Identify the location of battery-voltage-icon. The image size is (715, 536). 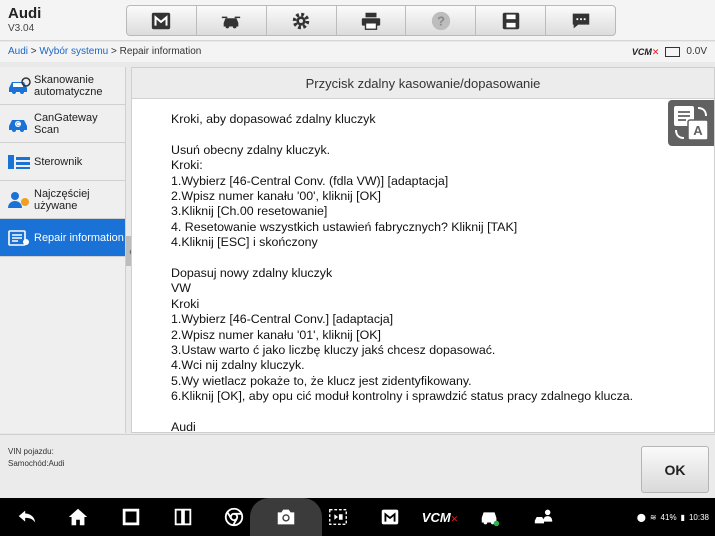
(673, 52).